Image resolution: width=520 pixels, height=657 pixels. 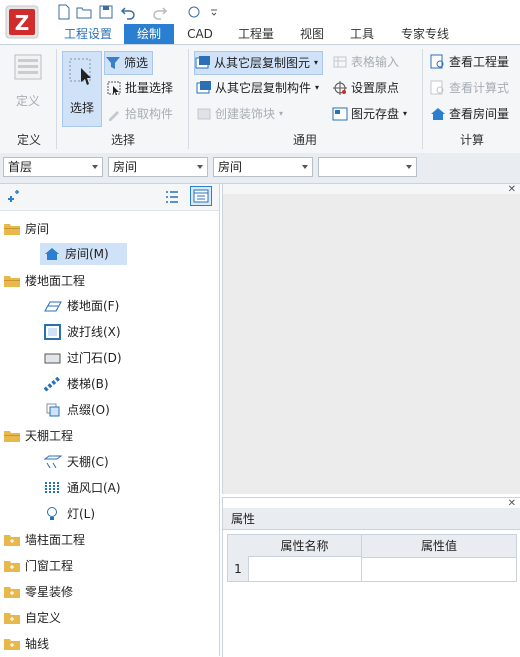 What do you see at coordinates (129, 63) in the screenshot?
I see `filter-button: 筛选` at bounding box center [129, 63].